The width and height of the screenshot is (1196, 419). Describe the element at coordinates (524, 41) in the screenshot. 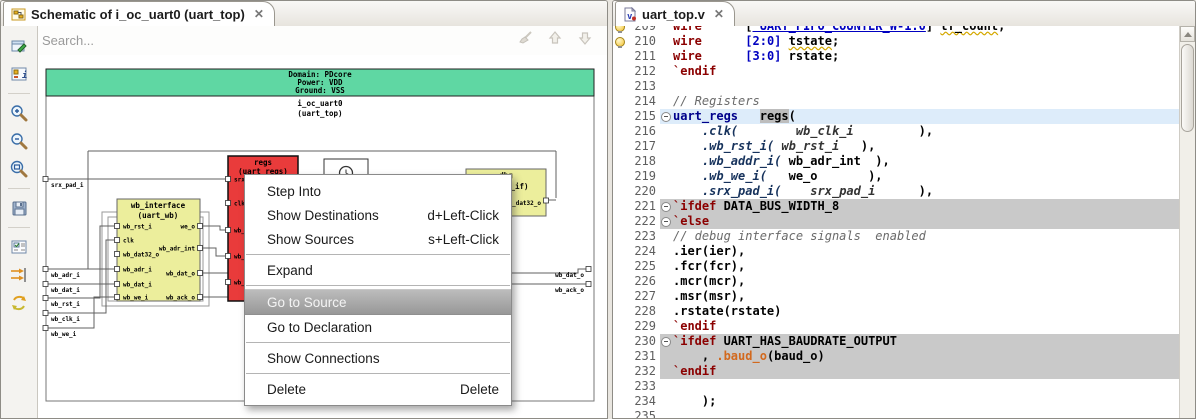

I see `clear-broom-icon` at that location.